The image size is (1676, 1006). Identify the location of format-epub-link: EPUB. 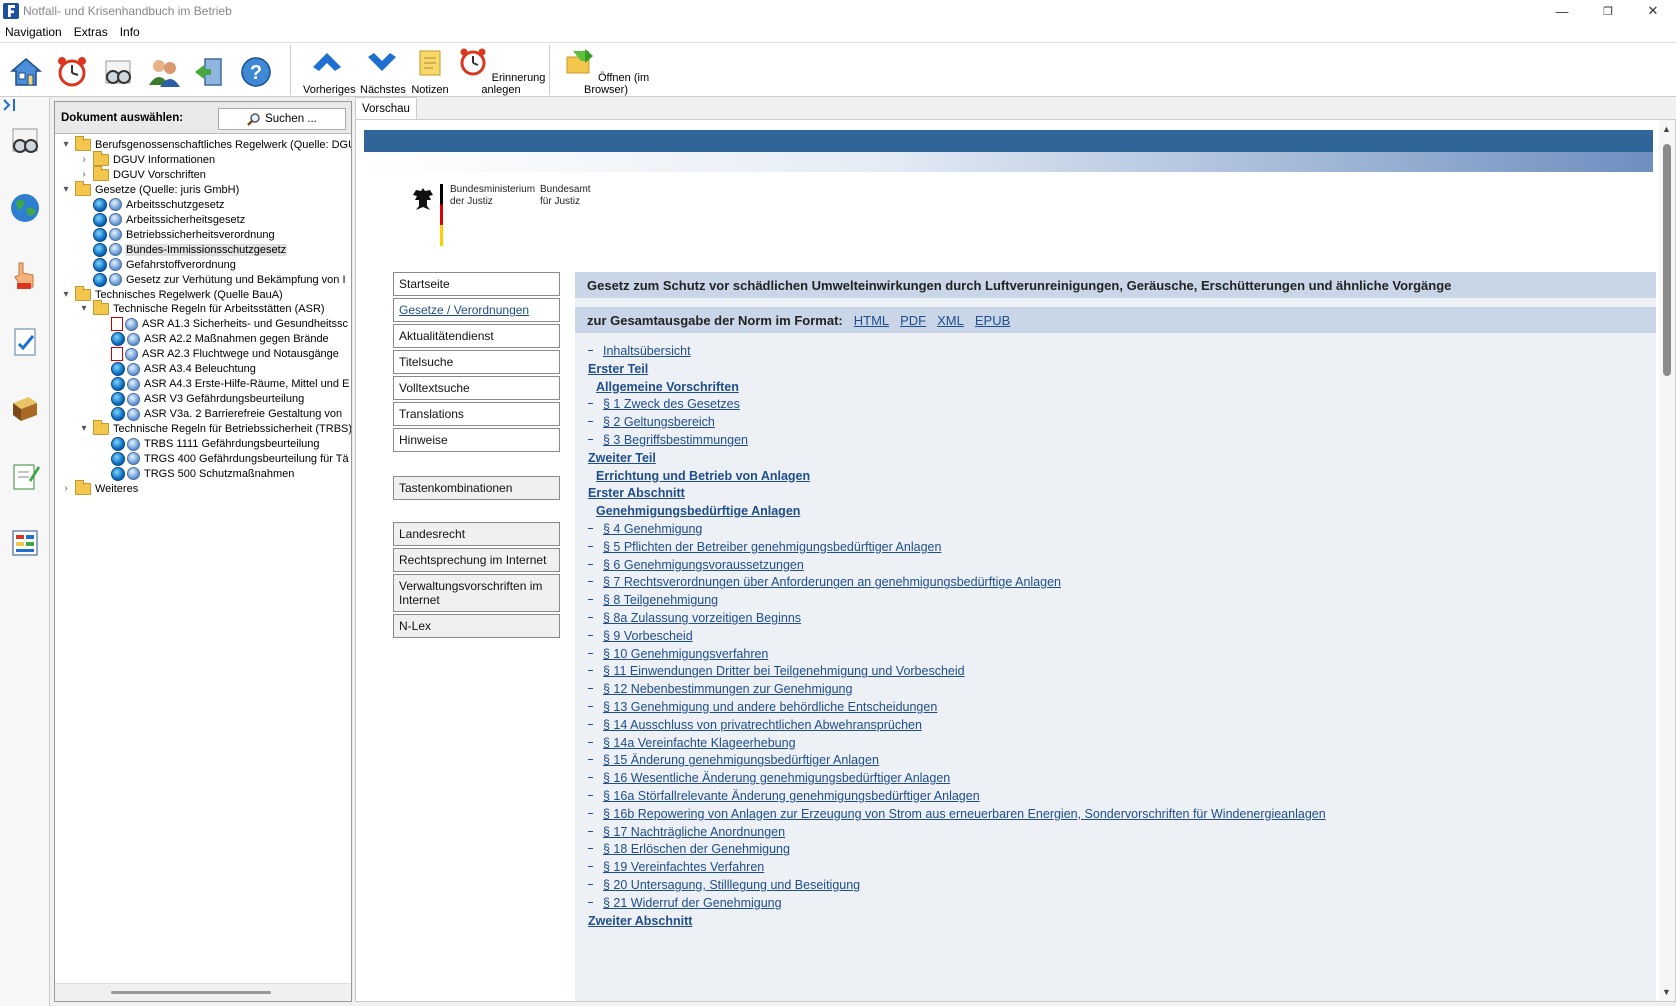
(992, 320).